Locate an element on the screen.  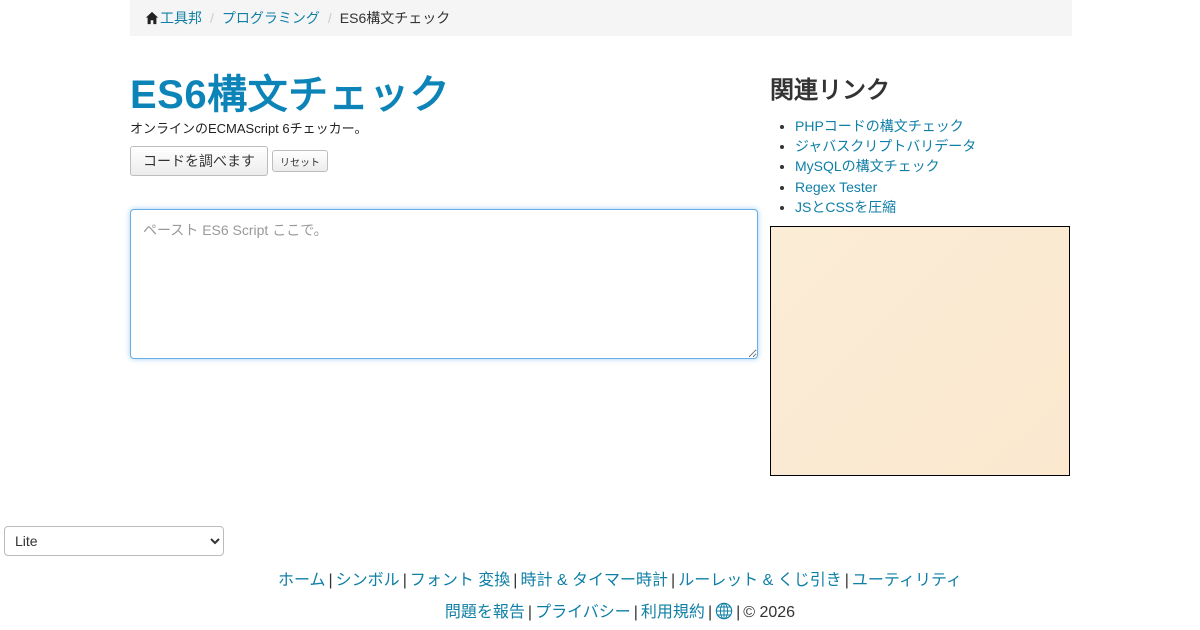
list-item: PHPコードの構文チェック is located at coordinates (885, 126).